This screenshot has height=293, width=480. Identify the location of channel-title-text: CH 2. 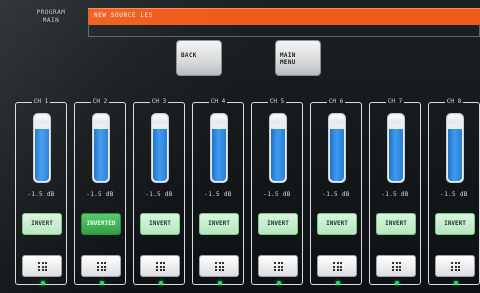
(100, 101).